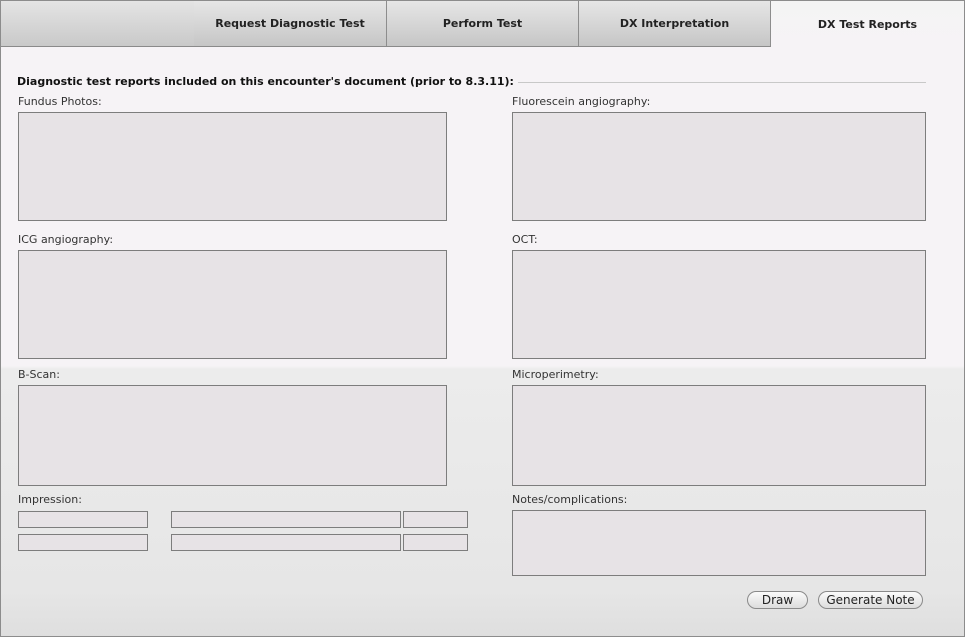  I want to click on impression-field-2a, so click(83, 542).